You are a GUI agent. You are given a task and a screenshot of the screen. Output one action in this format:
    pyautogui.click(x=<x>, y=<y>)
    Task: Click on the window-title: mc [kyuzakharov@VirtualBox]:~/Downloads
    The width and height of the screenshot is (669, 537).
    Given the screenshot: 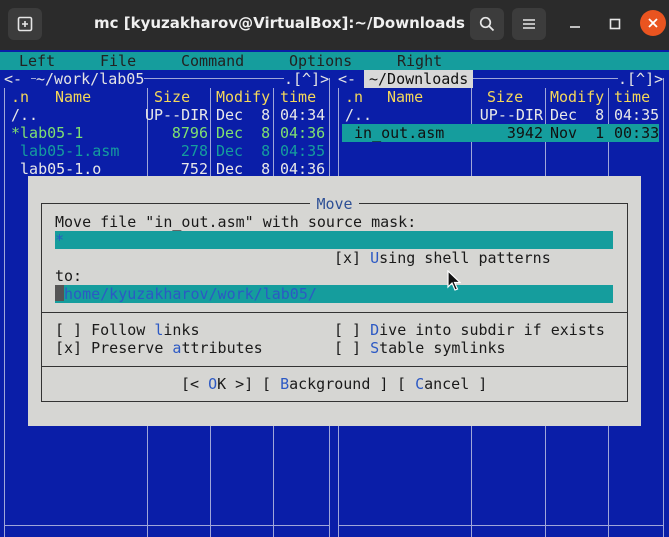 What is the action you would take?
    pyautogui.click(x=279, y=23)
    